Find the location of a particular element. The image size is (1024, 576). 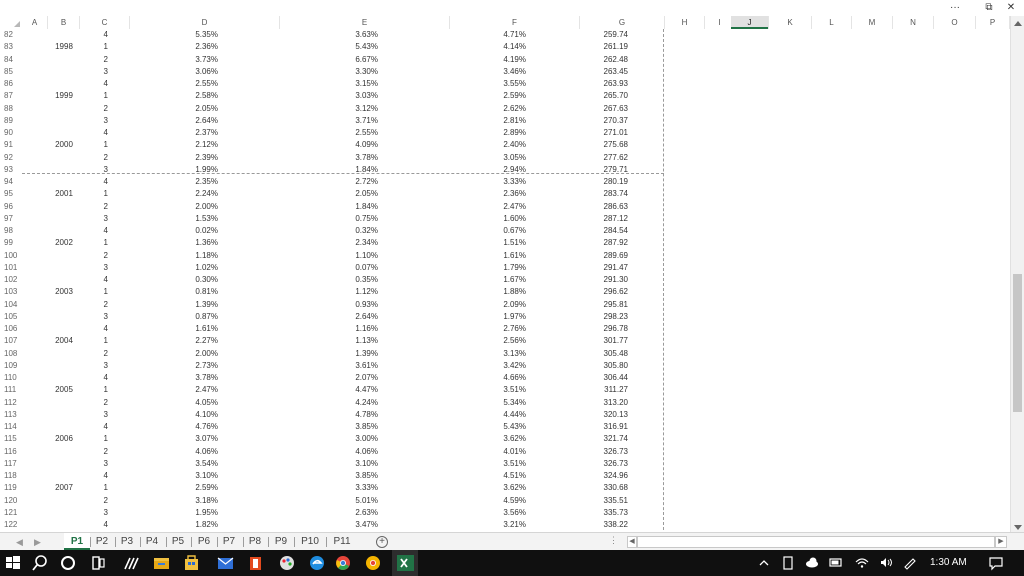

cell-col-e: 3.10% is located at coordinates (359, 464).